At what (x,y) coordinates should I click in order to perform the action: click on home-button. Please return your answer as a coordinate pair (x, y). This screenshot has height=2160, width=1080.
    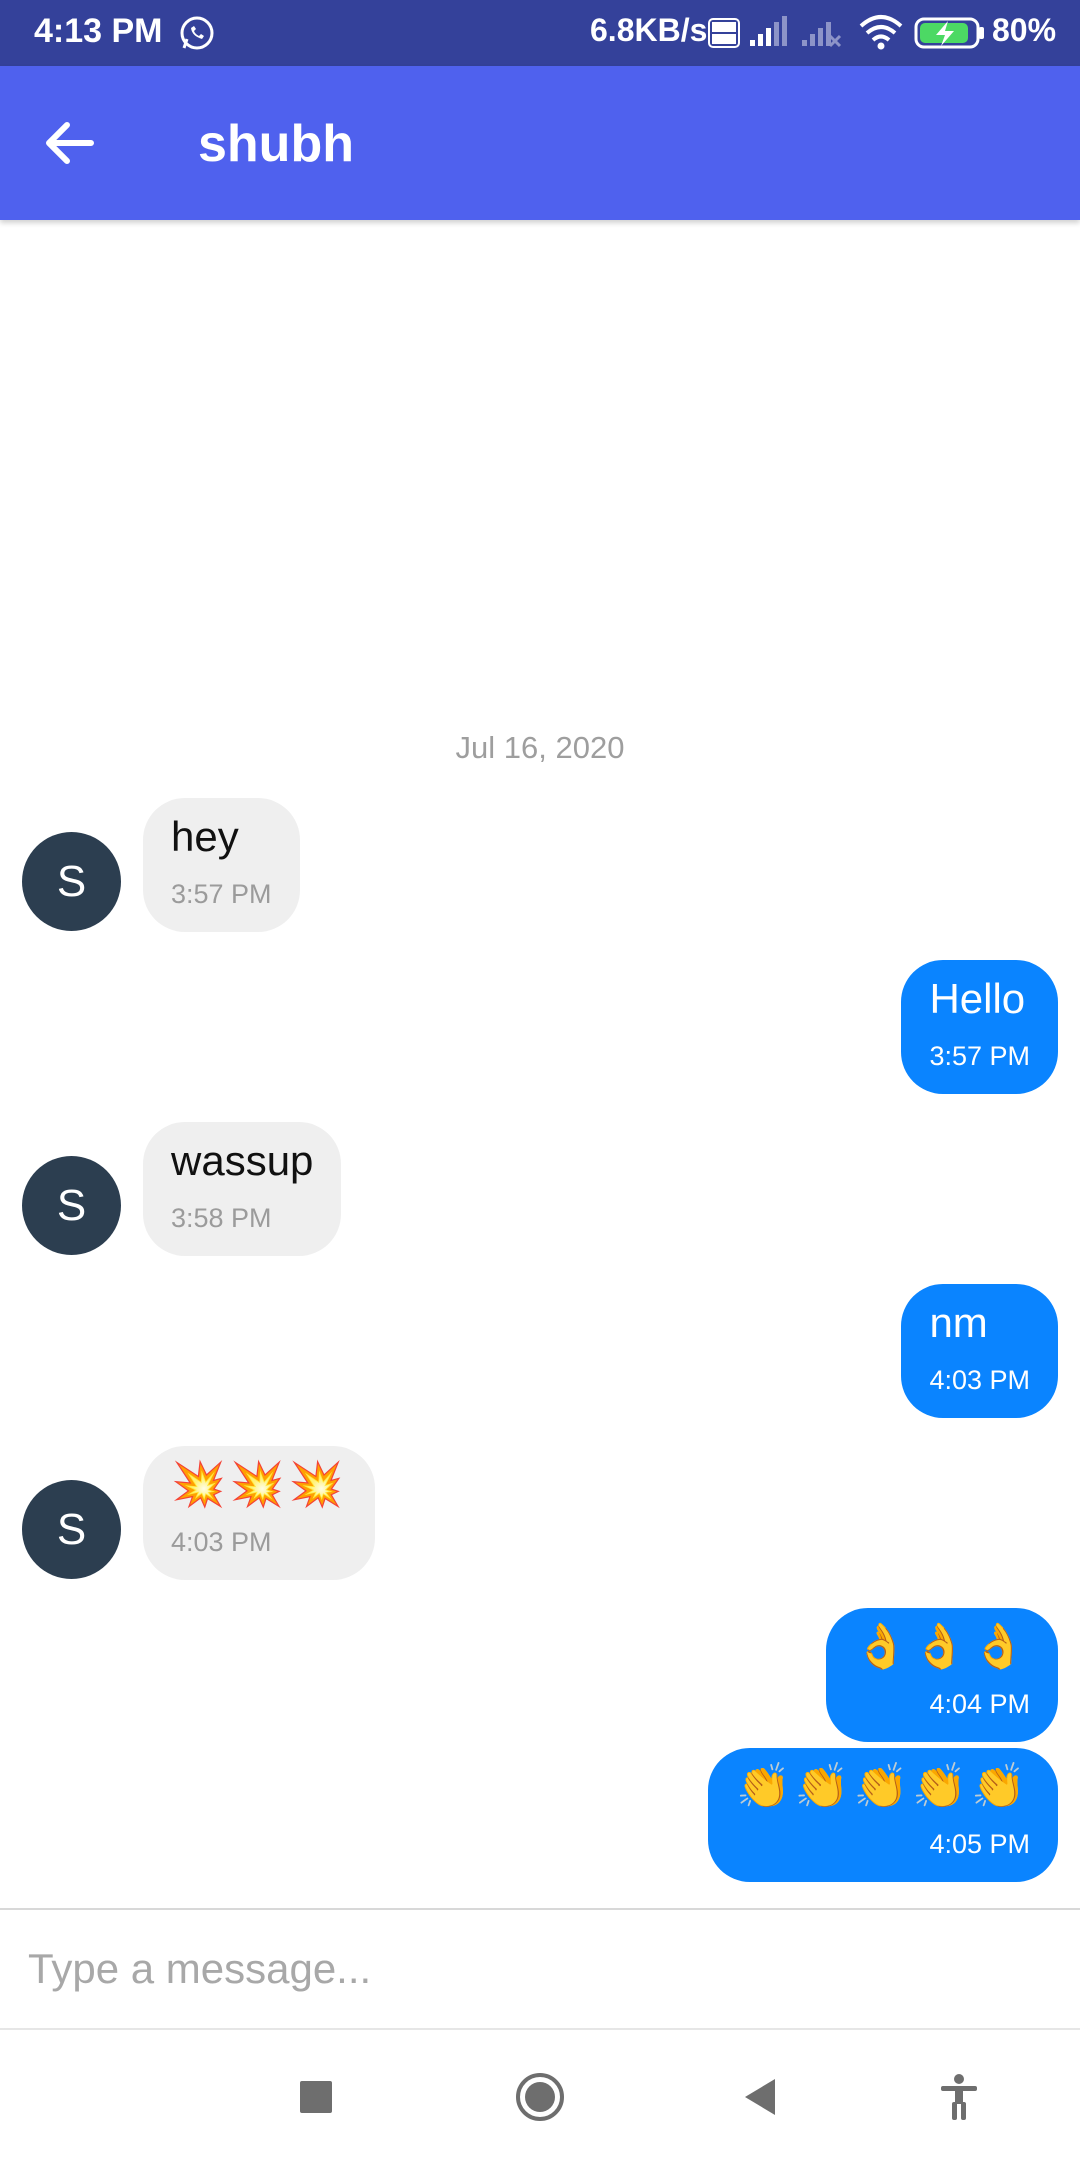
    Looking at the image, I should click on (540, 2097).